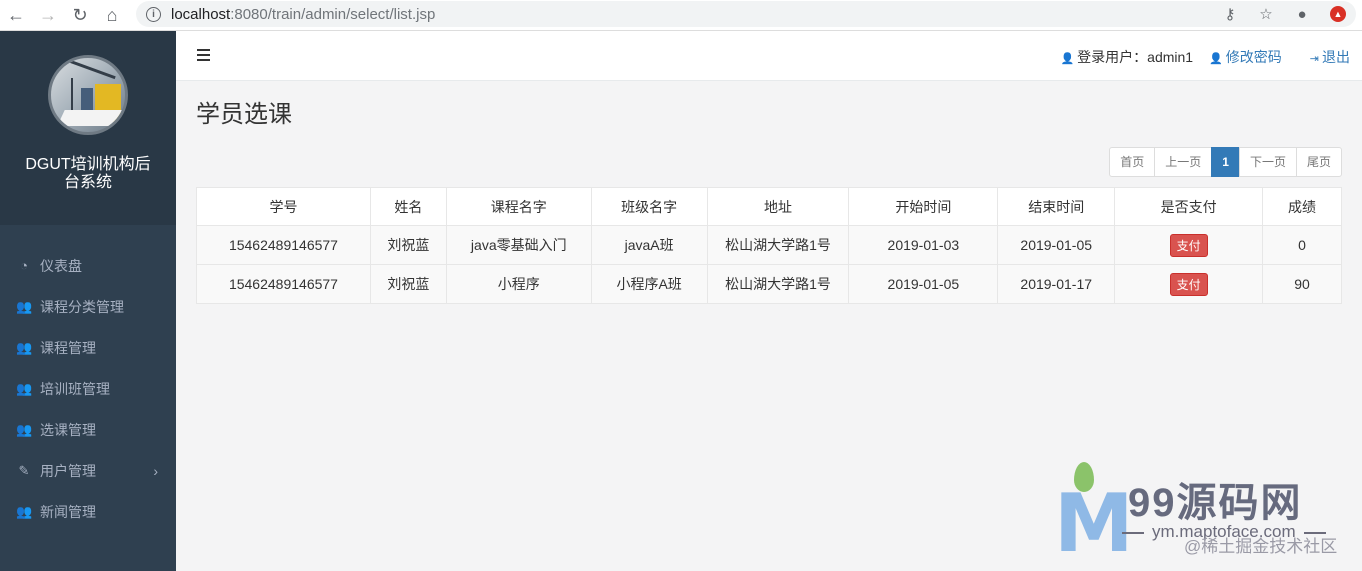 Image resolution: width=1362 pixels, height=571 pixels. I want to click on sidebar-item-classes: 👥 培训班管理, so click(88, 388).